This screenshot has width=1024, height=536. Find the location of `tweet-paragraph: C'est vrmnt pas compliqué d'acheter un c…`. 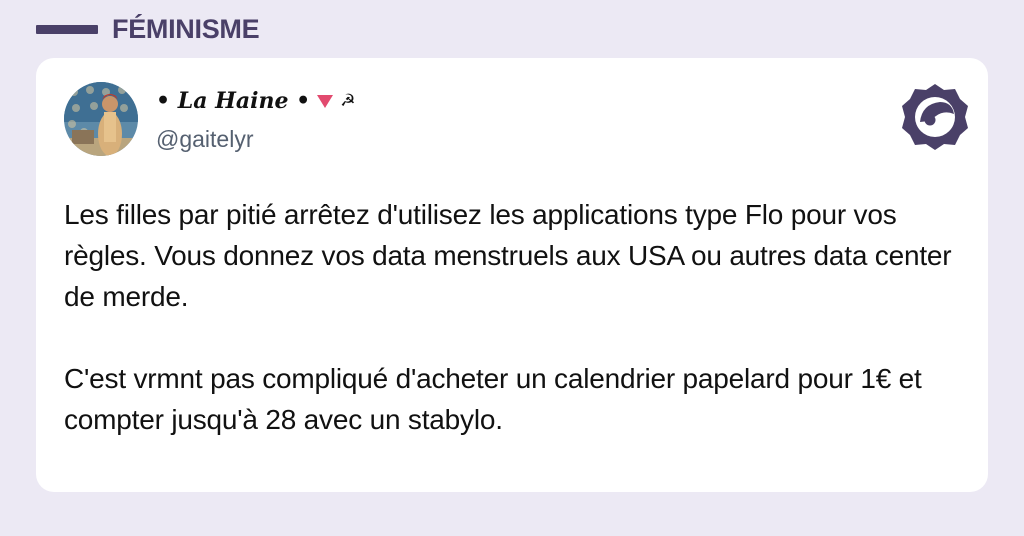

tweet-paragraph: C'est vrmnt pas compliqué d'acheter un c… is located at coordinates (493, 399).